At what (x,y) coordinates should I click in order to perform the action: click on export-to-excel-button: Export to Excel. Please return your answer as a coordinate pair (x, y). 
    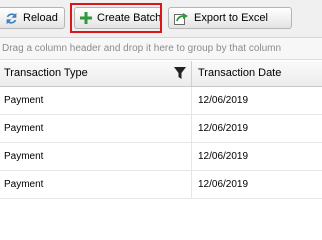
    Looking at the image, I should click on (230, 18).